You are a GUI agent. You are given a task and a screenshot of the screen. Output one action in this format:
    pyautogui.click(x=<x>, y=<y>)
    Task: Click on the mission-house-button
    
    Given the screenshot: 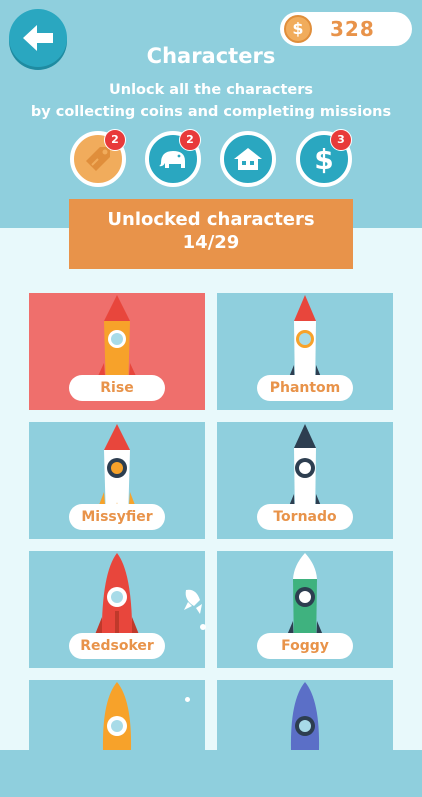 What is the action you would take?
    pyautogui.click(x=248, y=159)
    